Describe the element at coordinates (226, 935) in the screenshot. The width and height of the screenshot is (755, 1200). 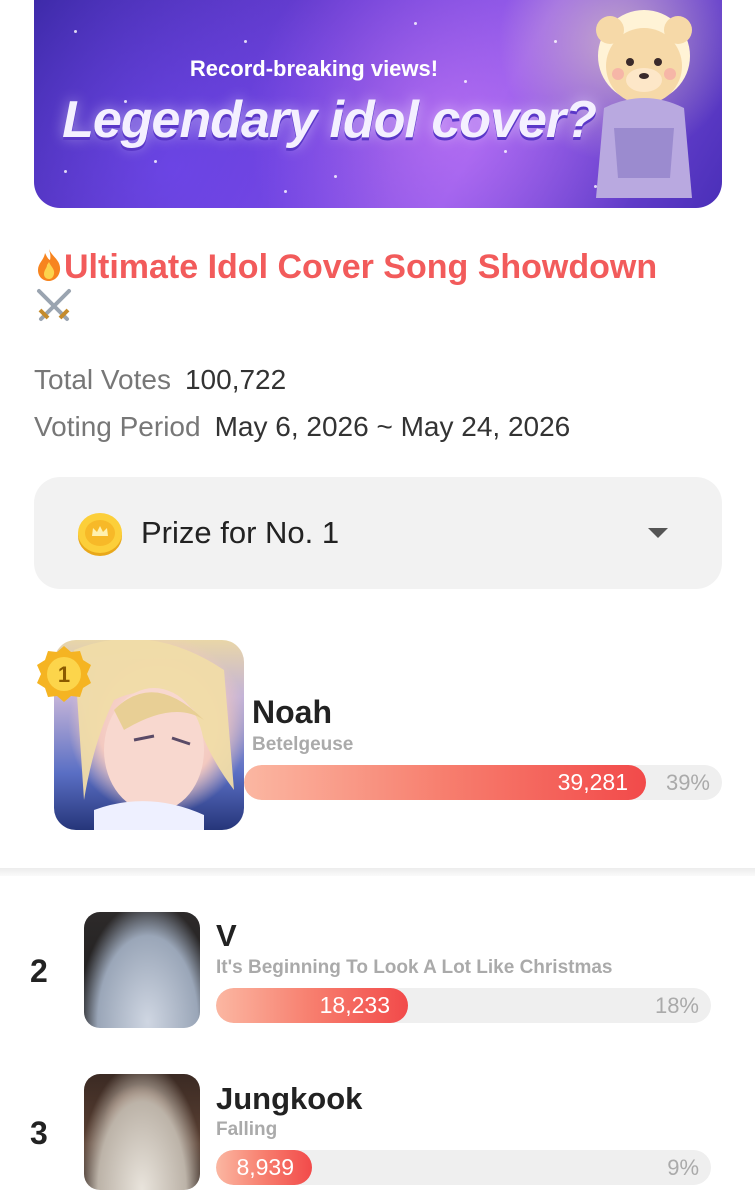
I see `rank-2-name: V` at that location.